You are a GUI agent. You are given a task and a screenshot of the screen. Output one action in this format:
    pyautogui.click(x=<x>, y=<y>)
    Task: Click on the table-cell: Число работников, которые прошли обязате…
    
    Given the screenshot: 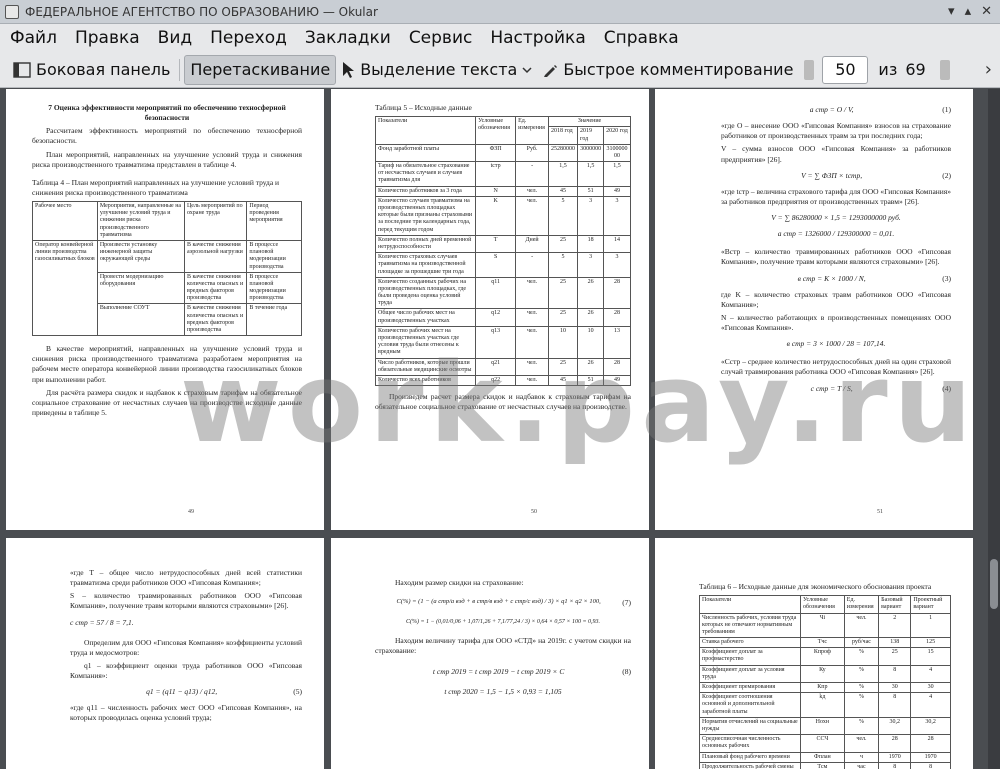 What is the action you would take?
    pyautogui.click(x=425, y=366)
    